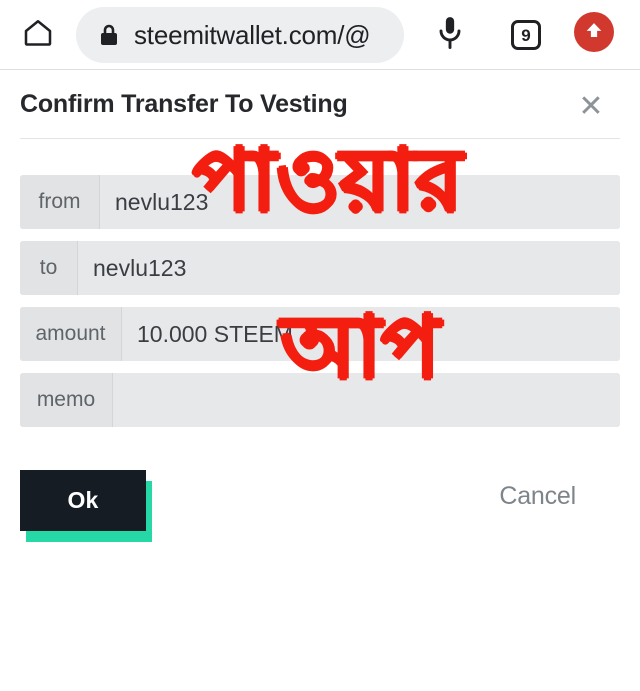 The width and height of the screenshot is (640, 691). I want to click on field-row-from: from nevlu123, so click(320, 202).